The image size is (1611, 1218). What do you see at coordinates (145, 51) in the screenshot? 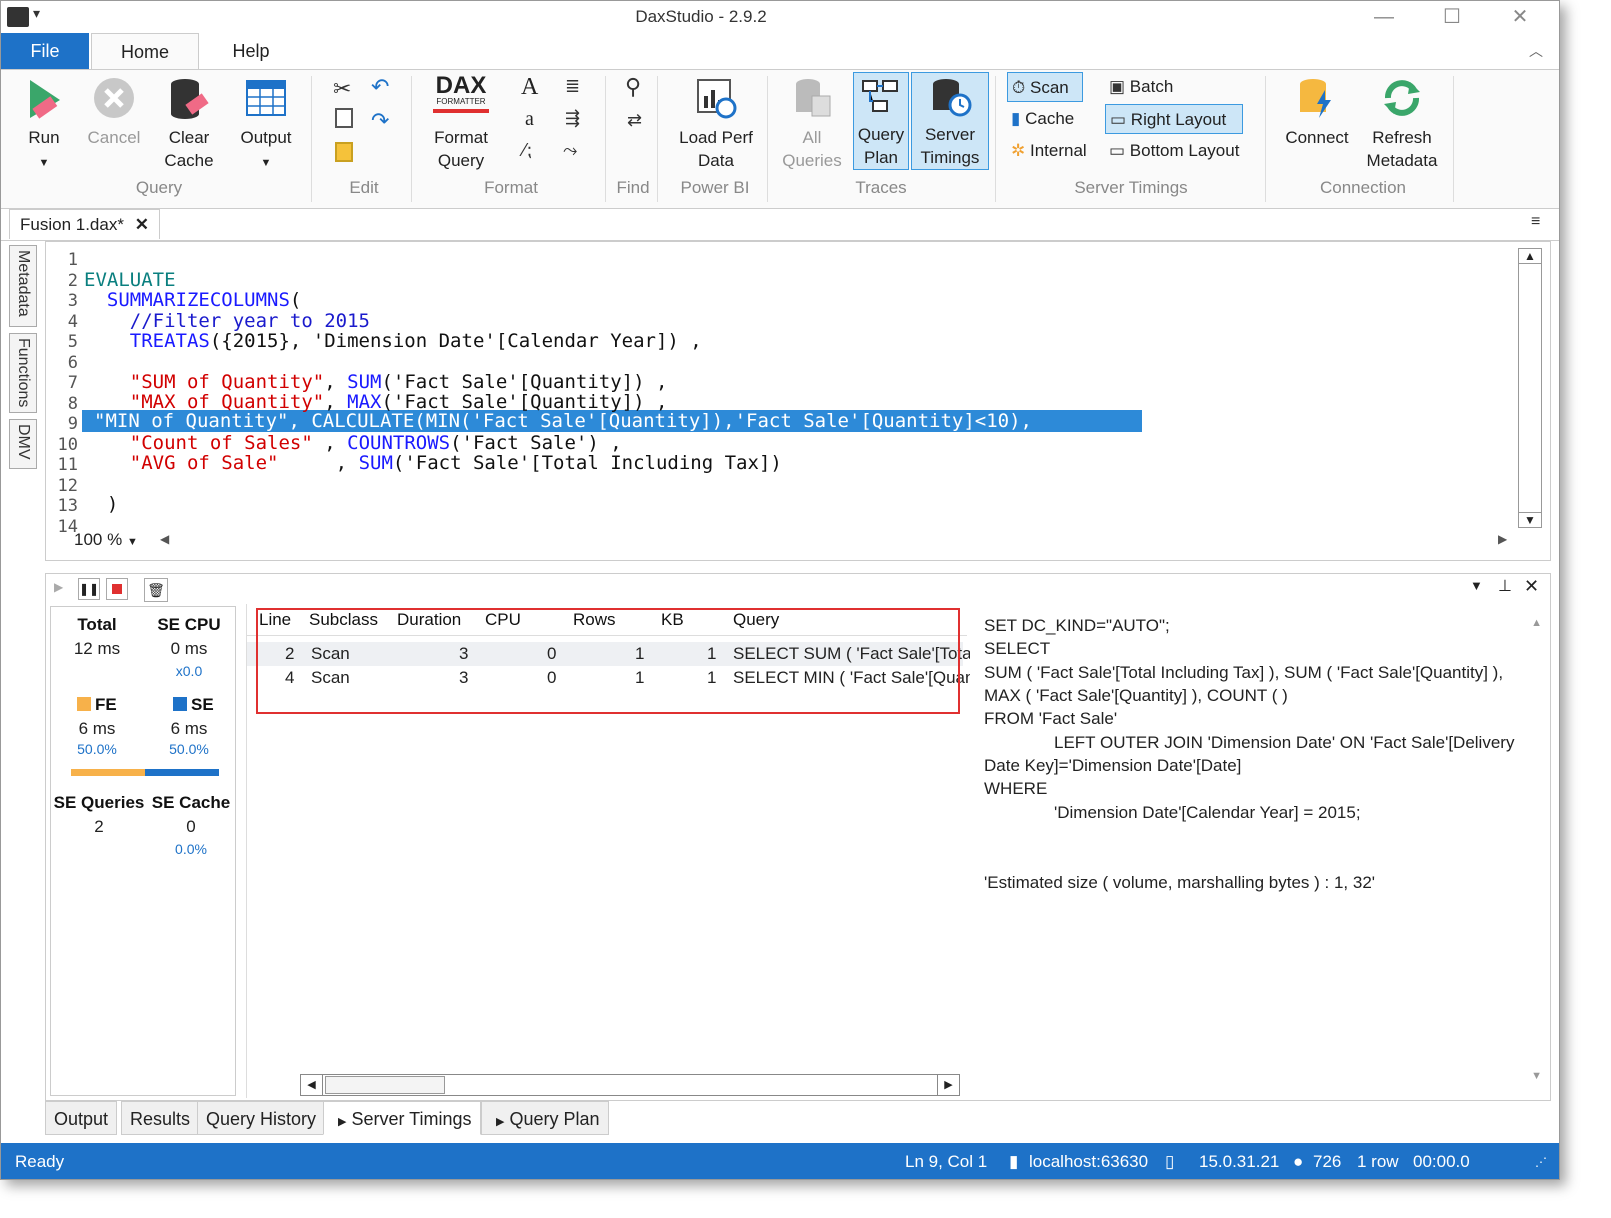
I see `tab-home: Home` at bounding box center [145, 51].